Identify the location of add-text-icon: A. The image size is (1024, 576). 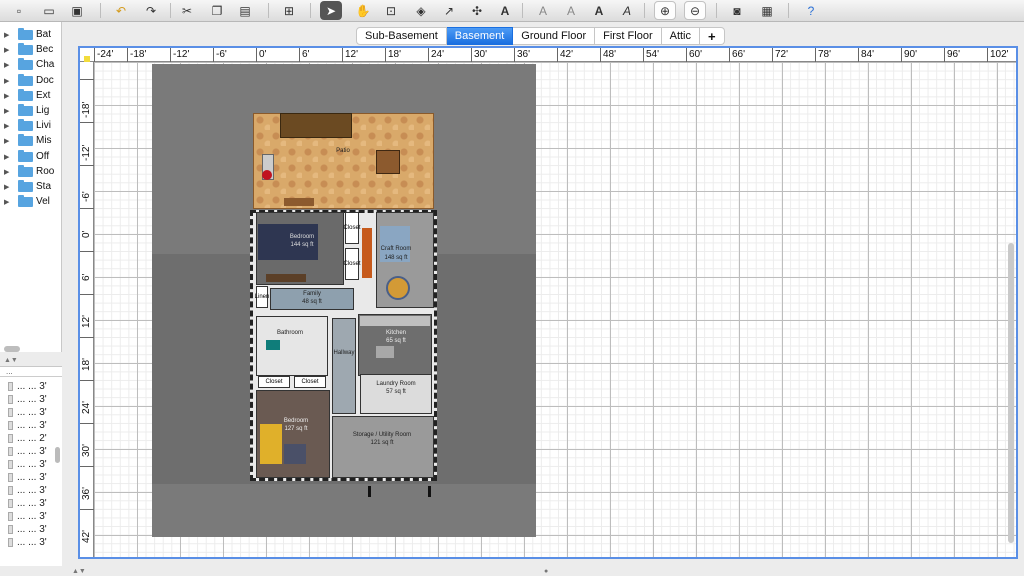
(505, 10).